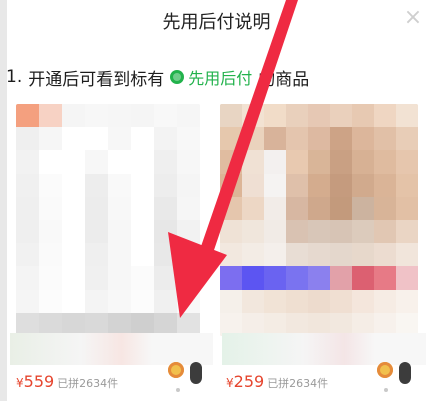  Describe the element at coordinates (14, 77) in the screenshot. I see `step-number: 1.` at that location.